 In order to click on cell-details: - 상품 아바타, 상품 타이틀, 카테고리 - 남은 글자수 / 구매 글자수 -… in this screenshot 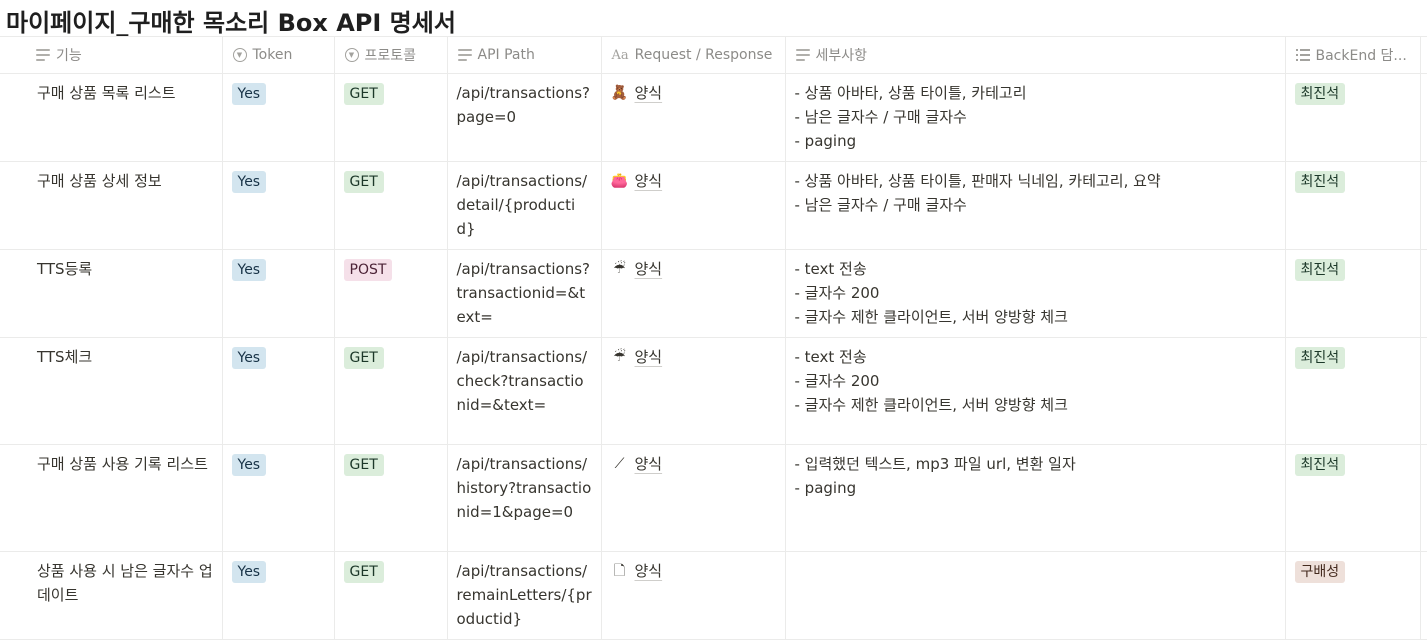, I will do `click(1035, 117)`.